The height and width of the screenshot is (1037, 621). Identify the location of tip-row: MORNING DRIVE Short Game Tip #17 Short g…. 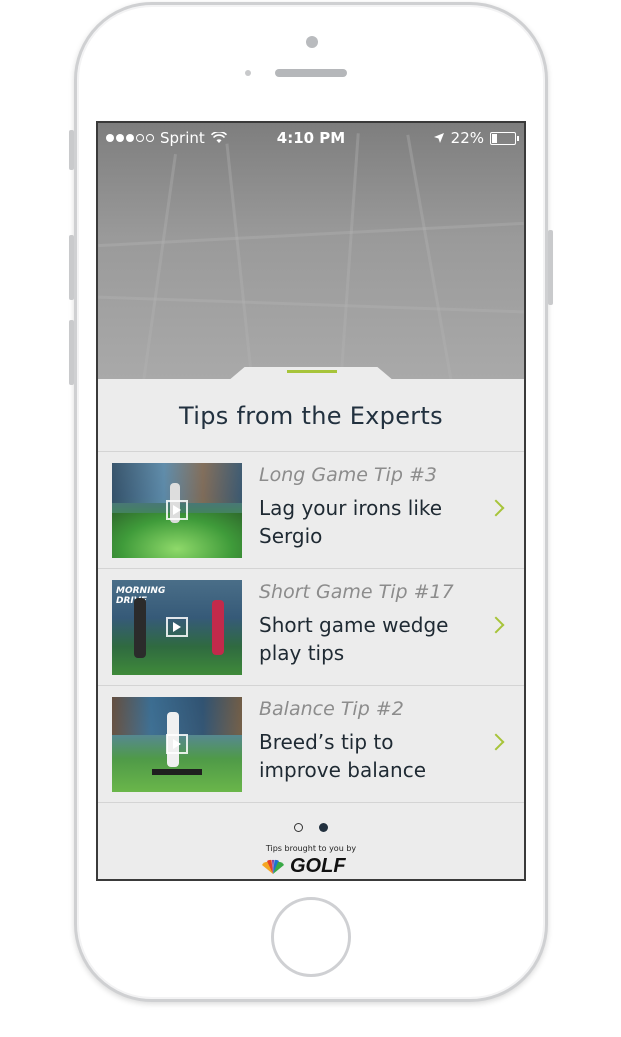
(311, 626).